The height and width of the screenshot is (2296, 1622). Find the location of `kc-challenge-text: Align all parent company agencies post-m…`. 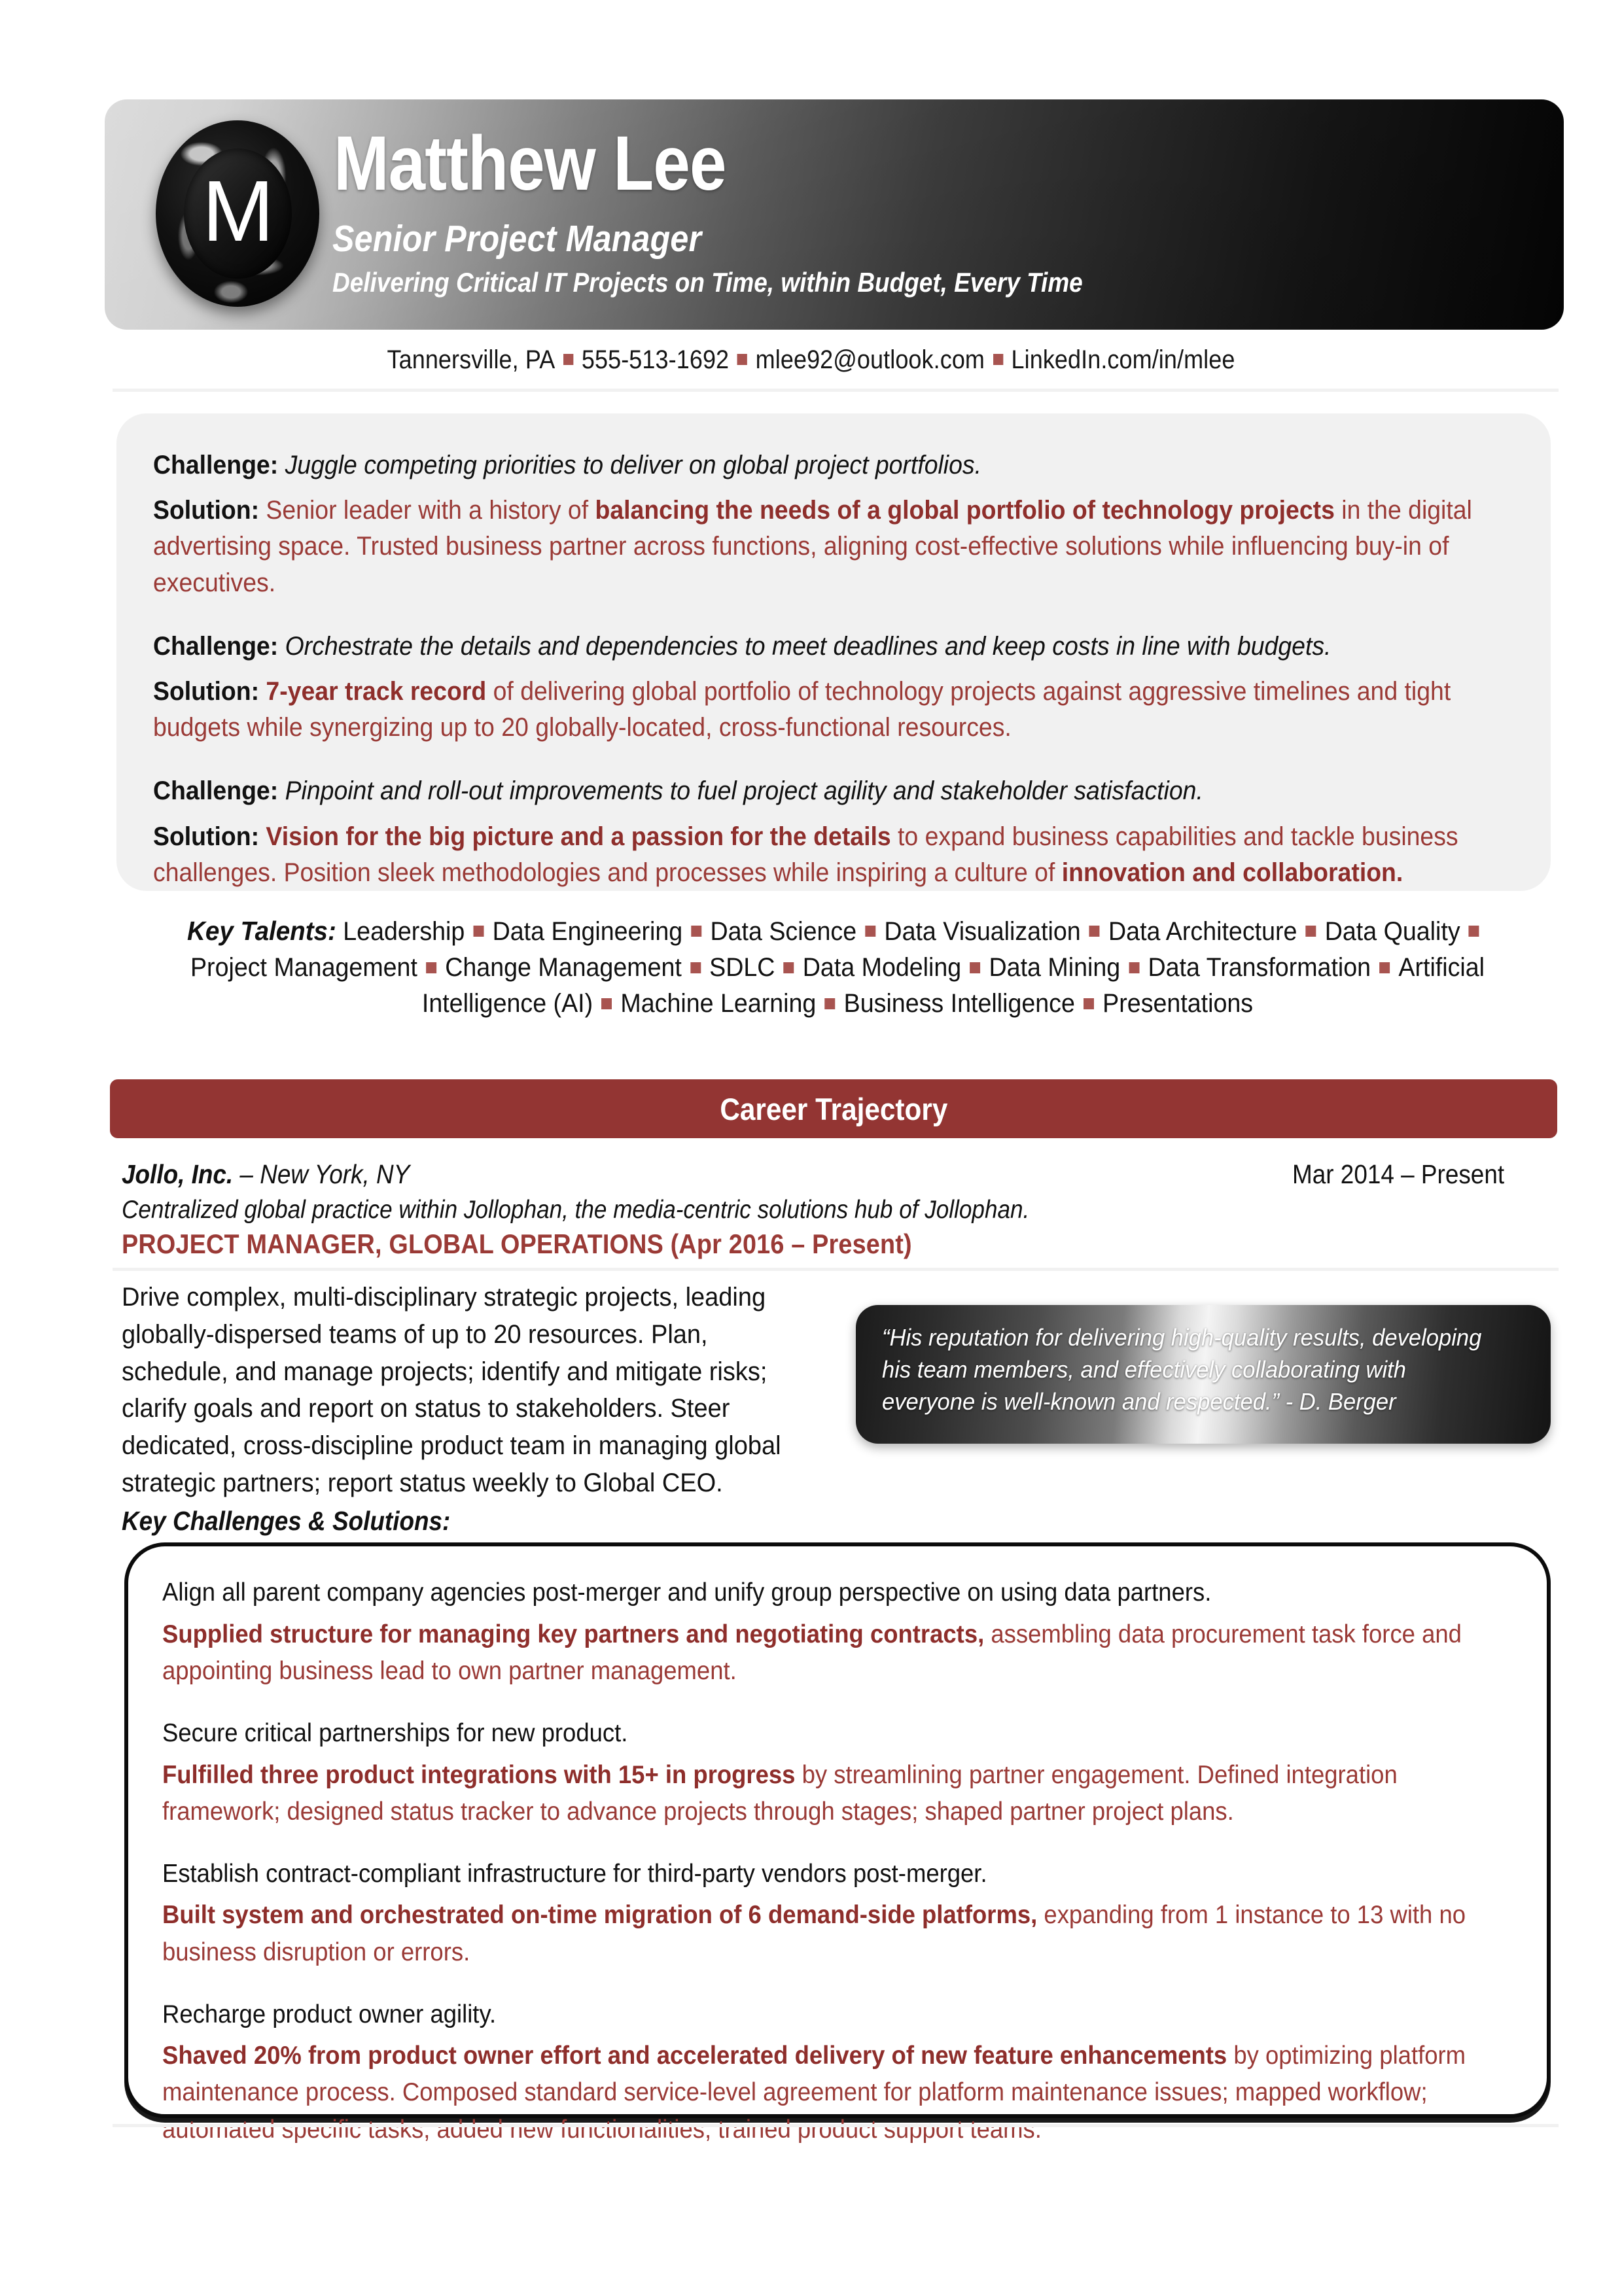

kc-challenge-text: Align all parent company agencies post-m… is located at coordinates (687, 1592).